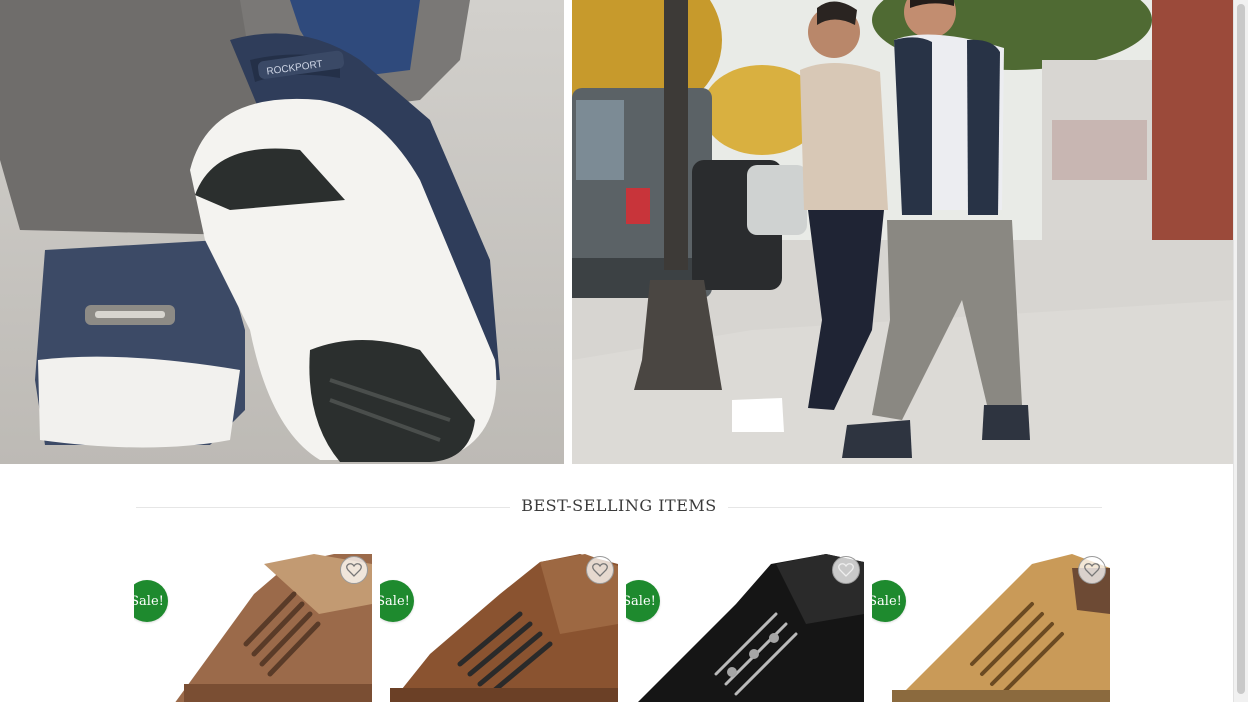 Image resolution: width=1248 pixels, height=702 pixels. I want to click on best-selling-header: BEST-SELLING ITEMS, so click(619, 507).